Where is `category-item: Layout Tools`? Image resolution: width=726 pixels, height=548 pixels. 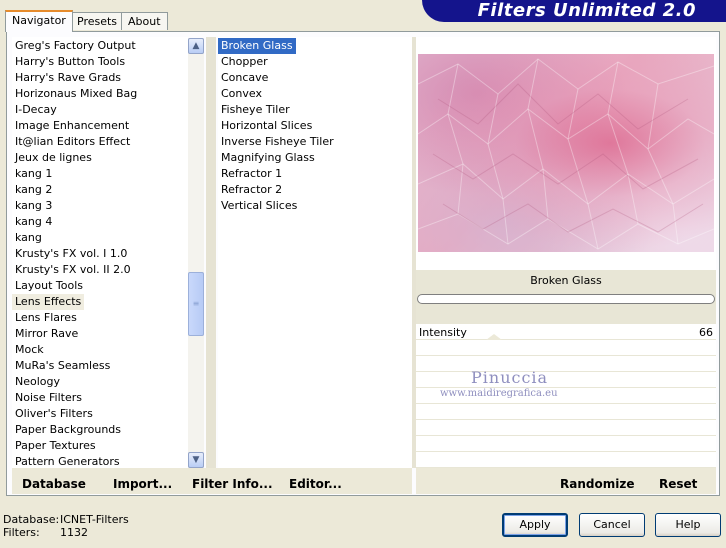
category-item: Layout Tools is located at coordinates (49, 286).